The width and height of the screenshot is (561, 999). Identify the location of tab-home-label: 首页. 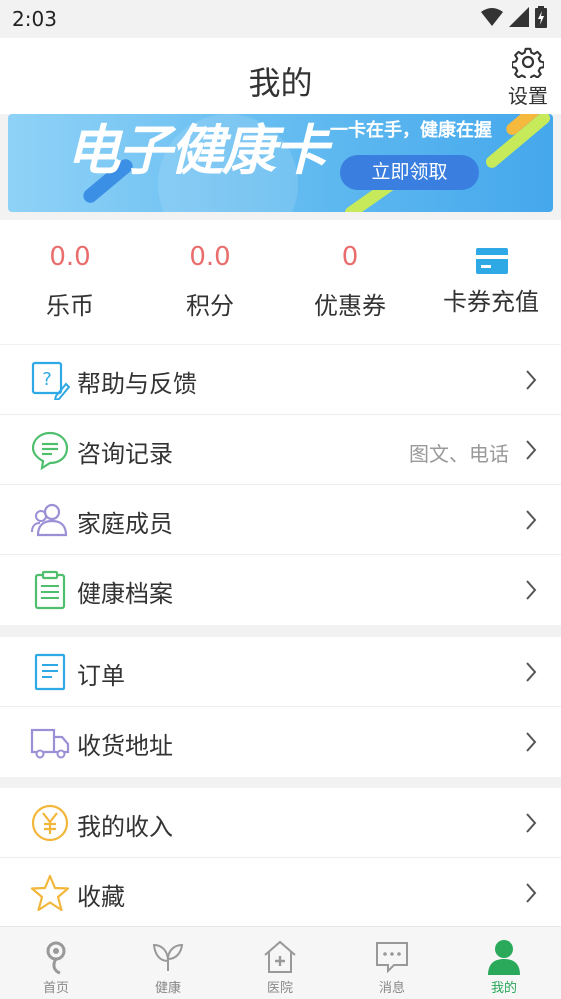
(55, 988).